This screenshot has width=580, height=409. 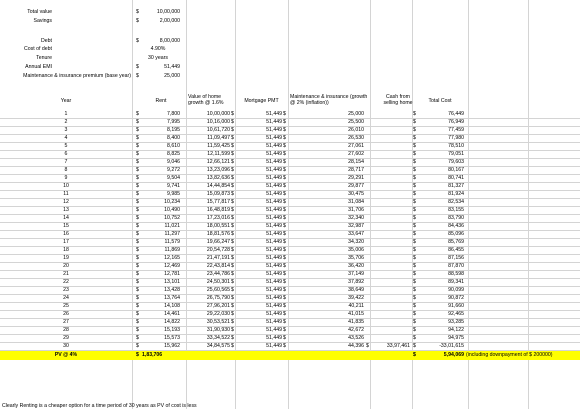 I want to click on total-cell: 84,436, so click(x=441, y=226).